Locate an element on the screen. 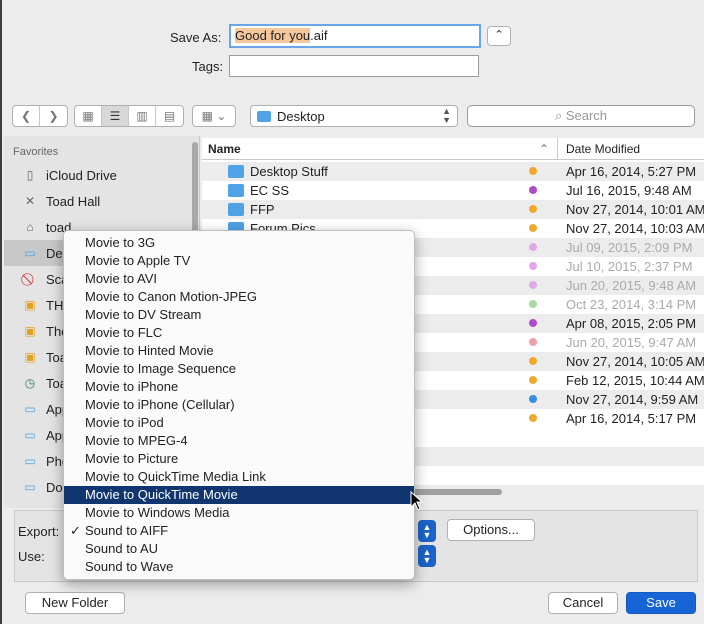 The image size is (704, 624). menu-item-label: Sound to Wave is located at coordinates (129, 566).